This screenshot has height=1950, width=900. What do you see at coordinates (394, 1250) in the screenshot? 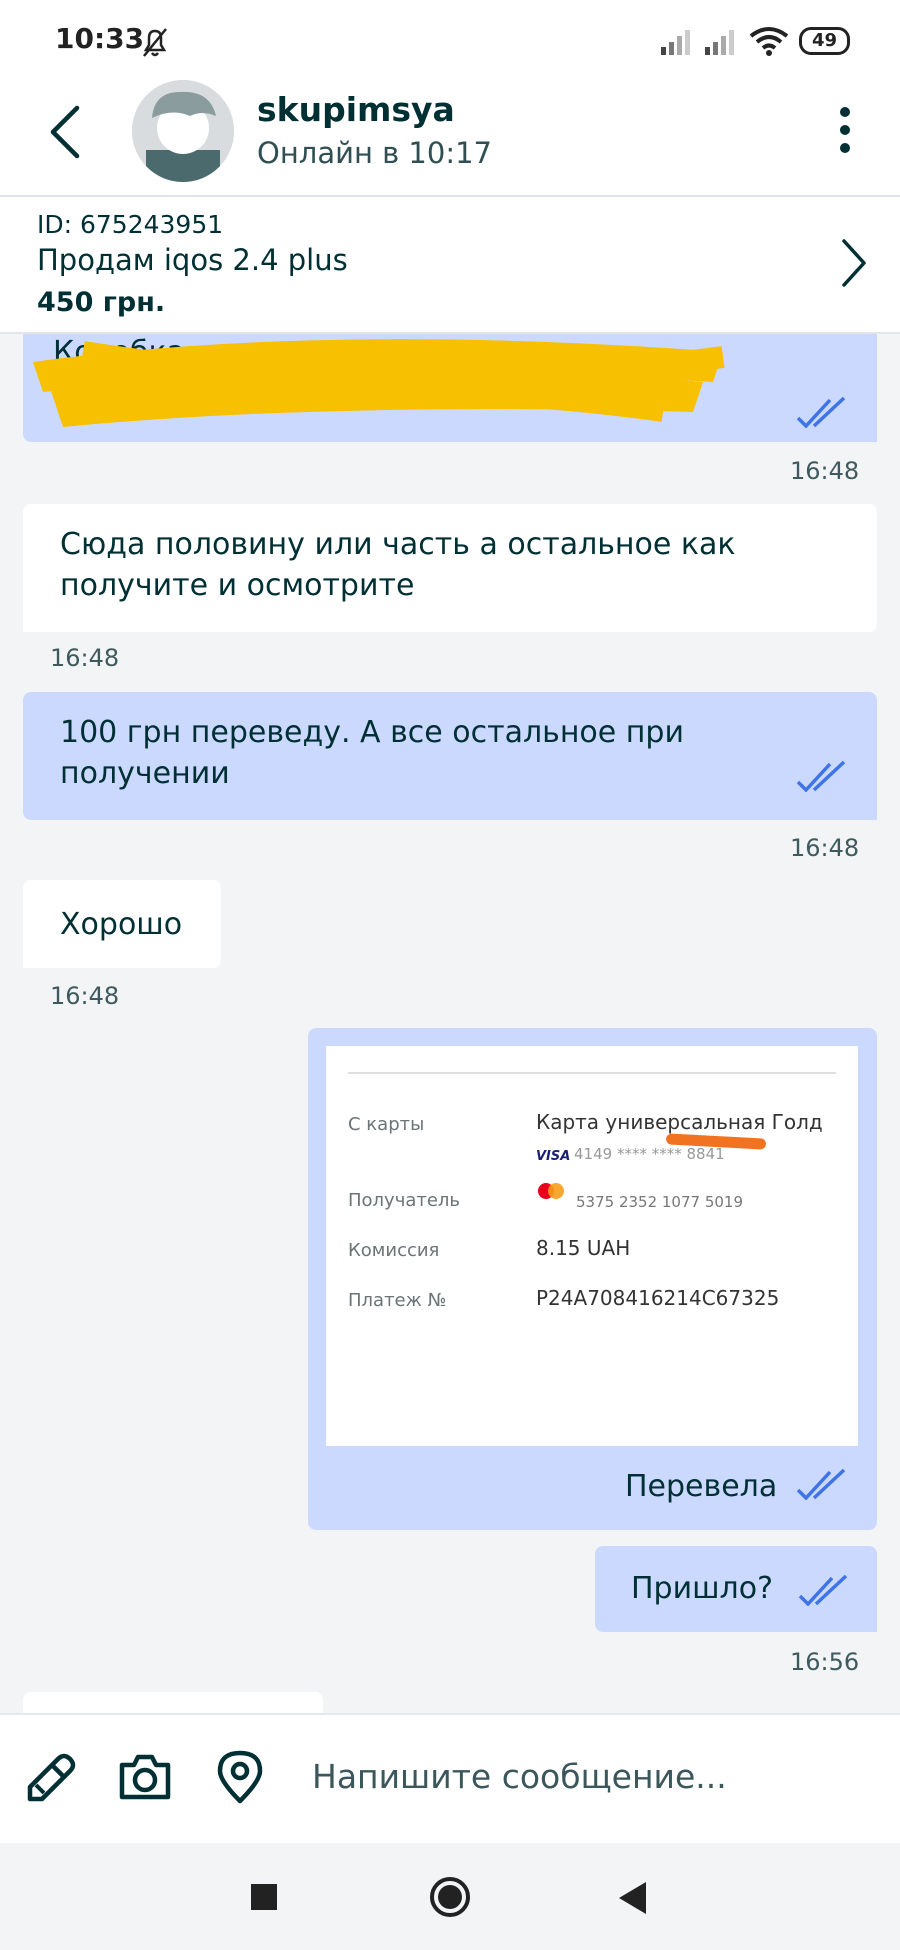
I see `receipt-fee-label: Комиссия` at bounding box center [394, 1250].